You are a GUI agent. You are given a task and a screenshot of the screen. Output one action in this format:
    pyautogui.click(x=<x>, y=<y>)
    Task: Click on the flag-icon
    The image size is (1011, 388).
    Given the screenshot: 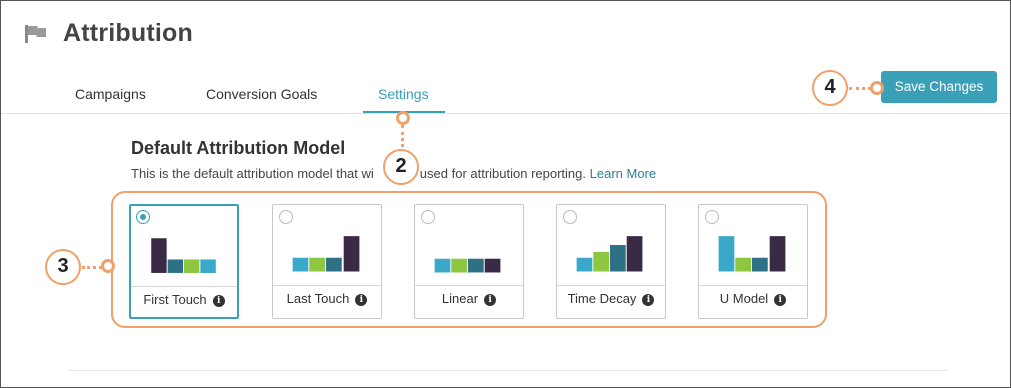 What is the action you would take?
    pyautogui.click(x=35, y=34)
    